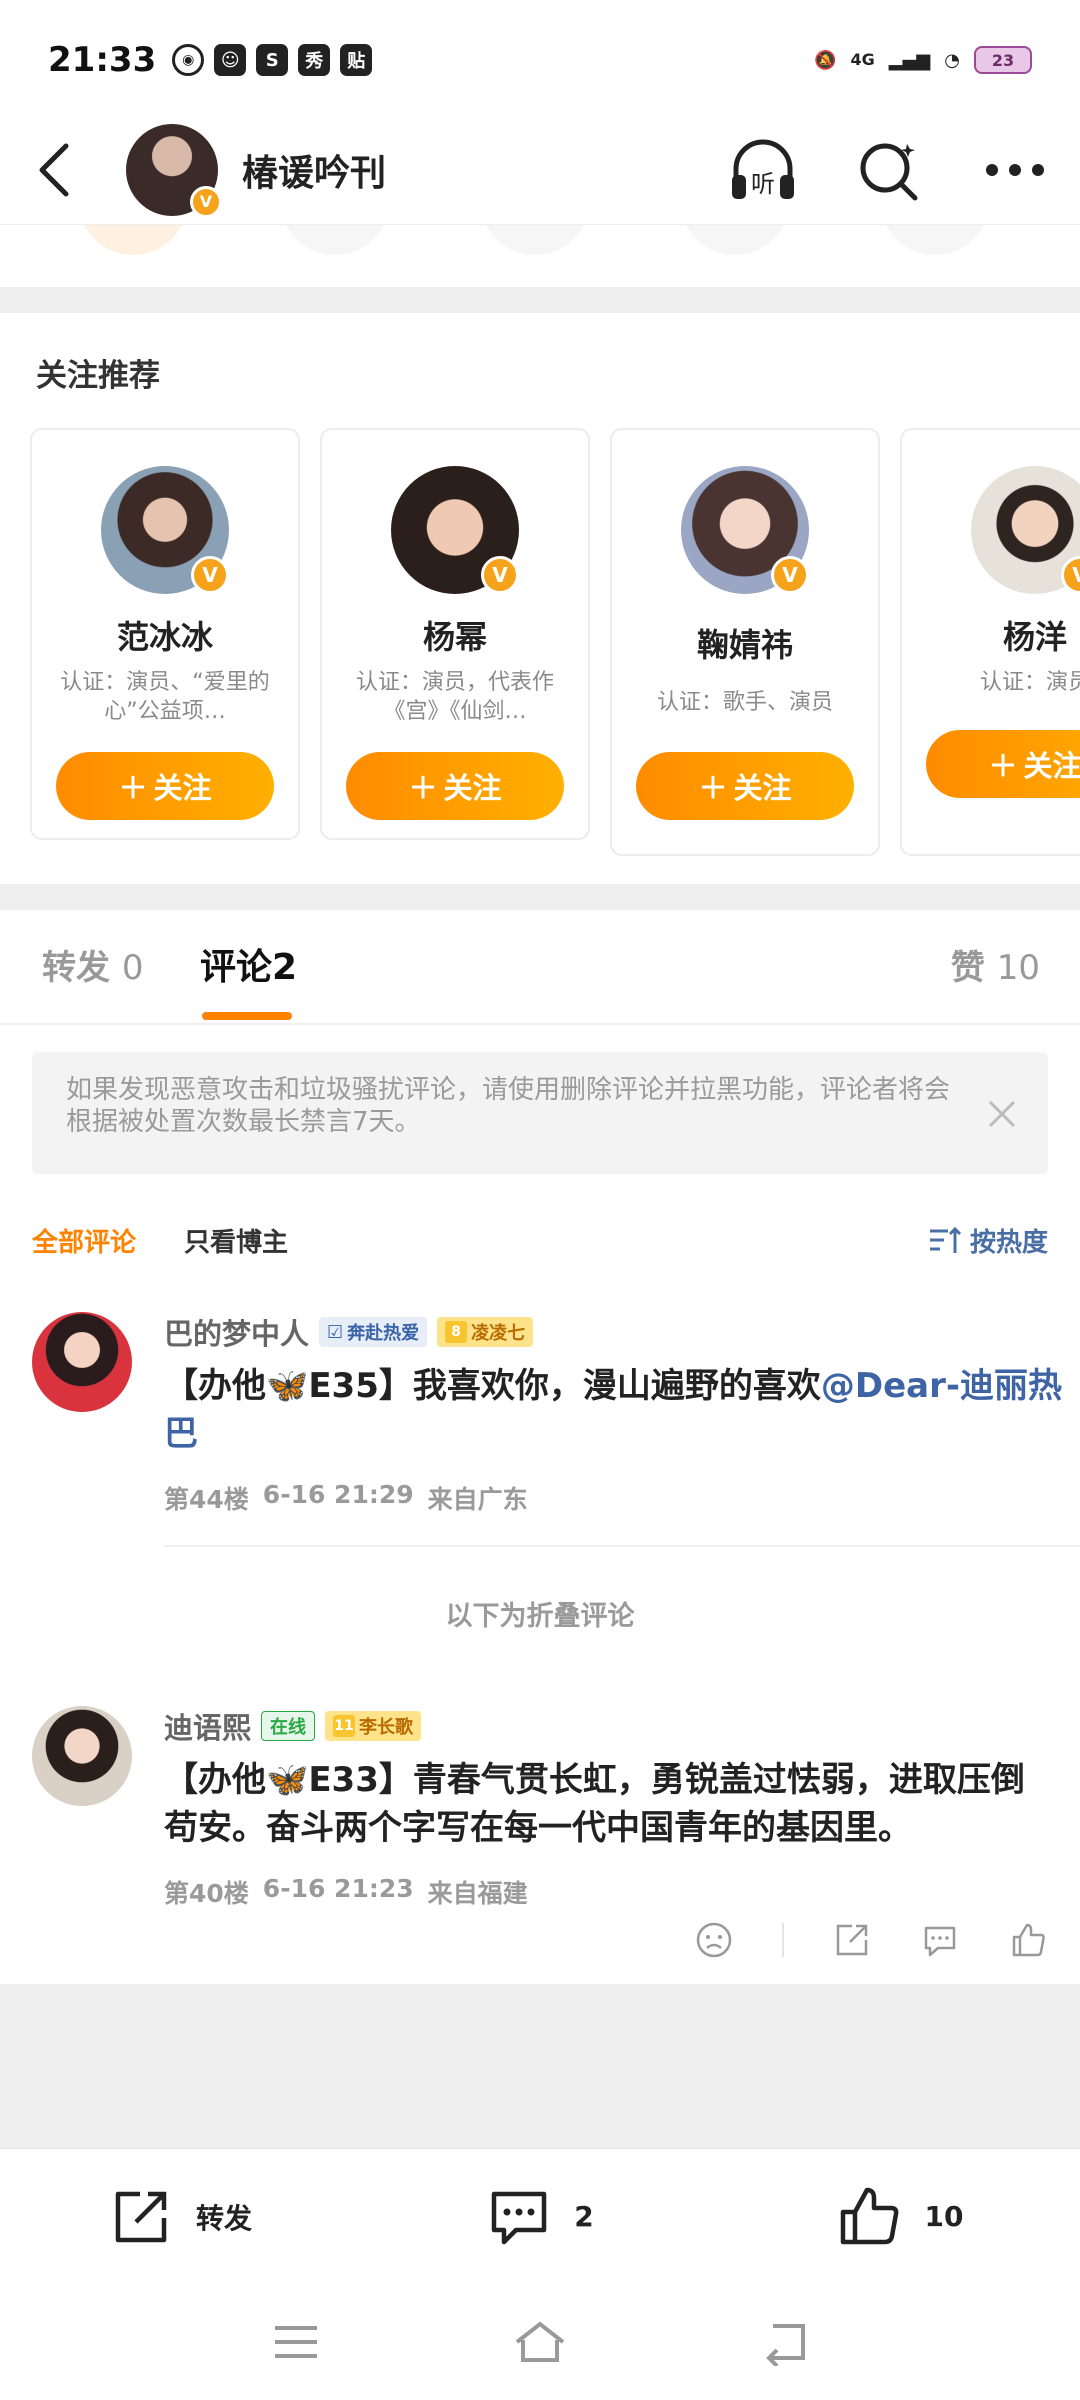  I want to click on listen-headphone-icon: 听, so click(763, 170).